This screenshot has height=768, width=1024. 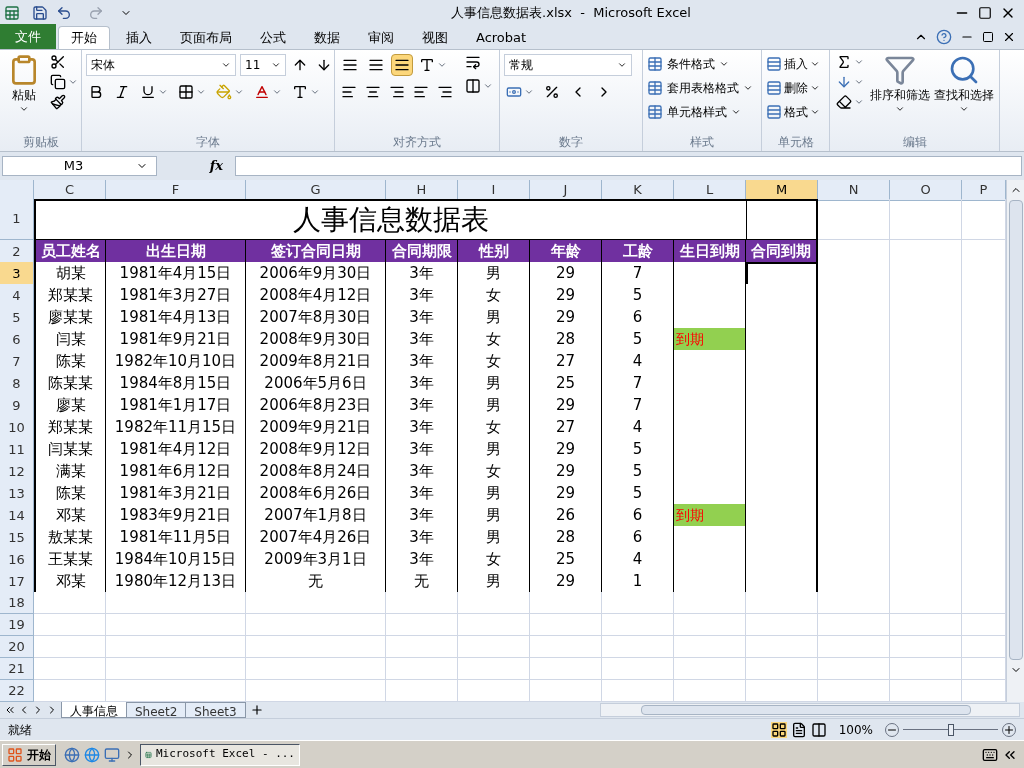 I want to click on table-cell: 25, so click(x=566, y=559).